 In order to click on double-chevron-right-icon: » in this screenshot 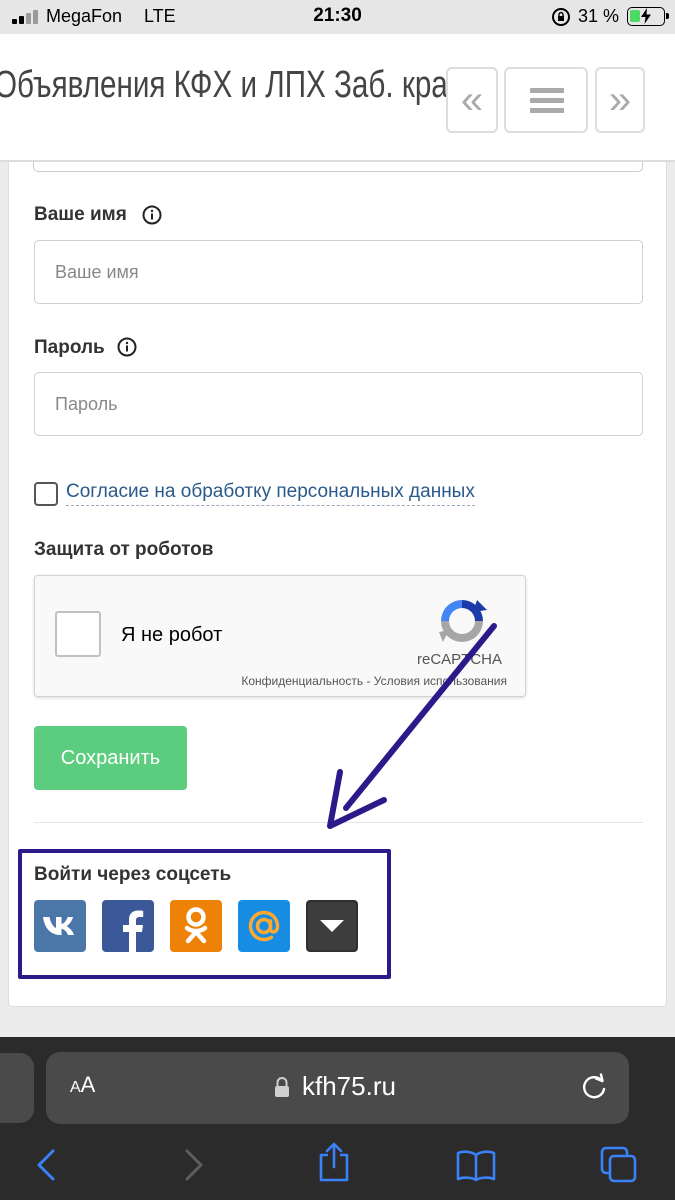, I will do `click(620, 100)`.